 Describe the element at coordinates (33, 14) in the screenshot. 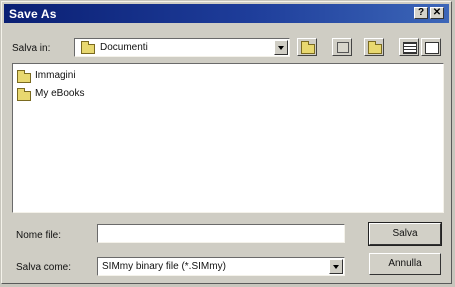

I see `window-title: Save As` at that location.